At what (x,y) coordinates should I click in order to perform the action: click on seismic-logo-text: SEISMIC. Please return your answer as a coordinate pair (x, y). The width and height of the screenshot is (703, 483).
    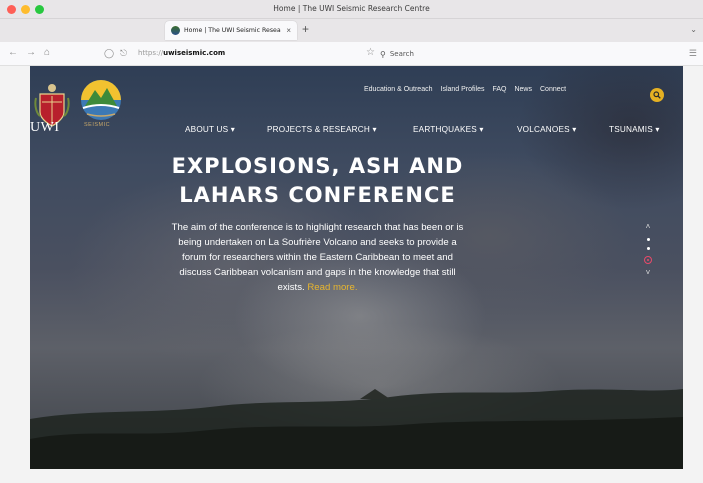
    Looking at the image, I should click on (97, 125).